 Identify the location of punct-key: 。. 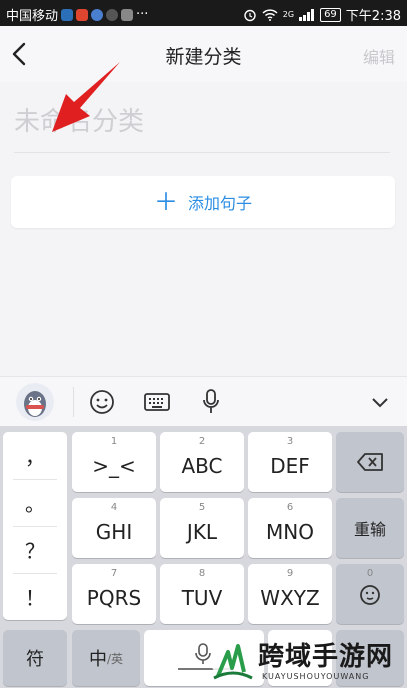
(35, 502).